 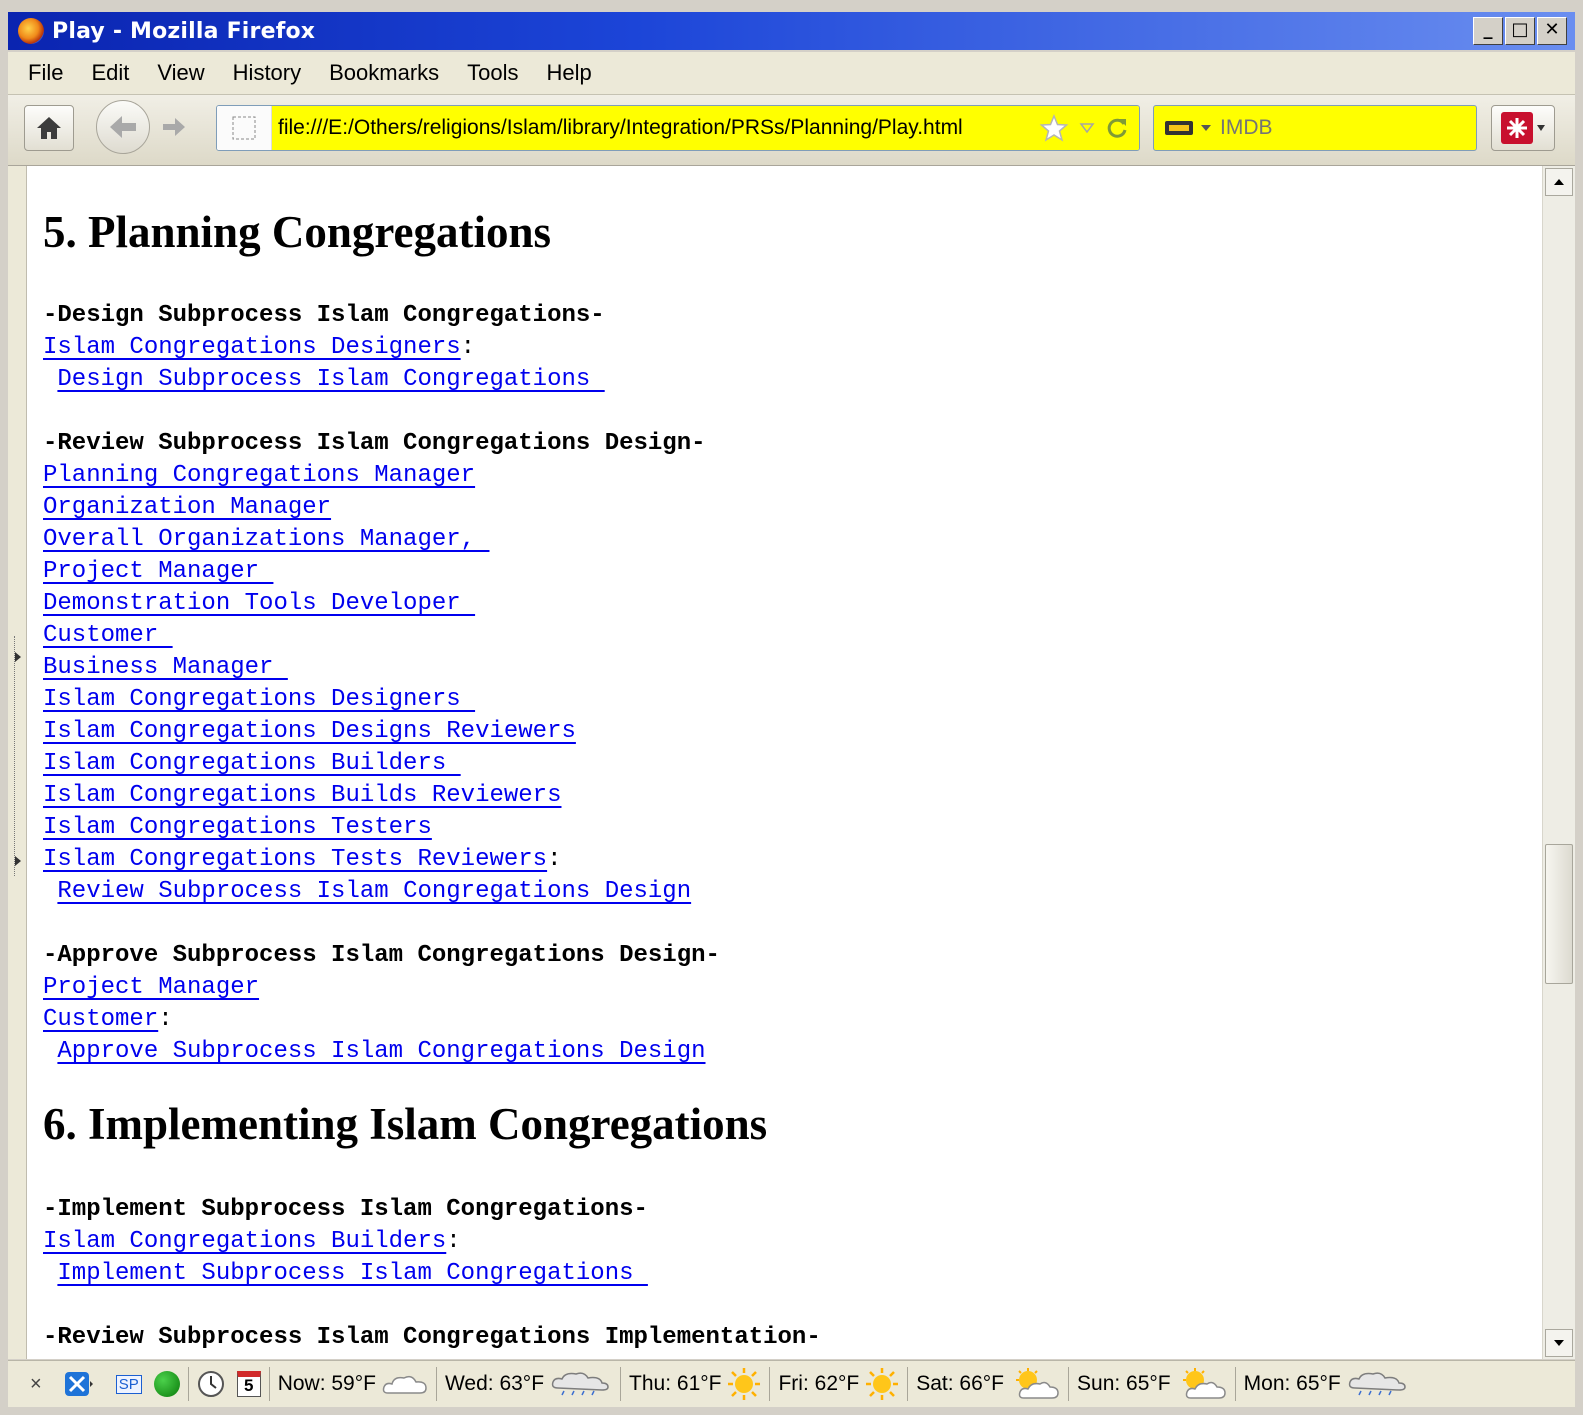 What do you see at coordinates (267, 73) in the screenshot?
I see `menu-history: History` at bounding box center [267, 73].